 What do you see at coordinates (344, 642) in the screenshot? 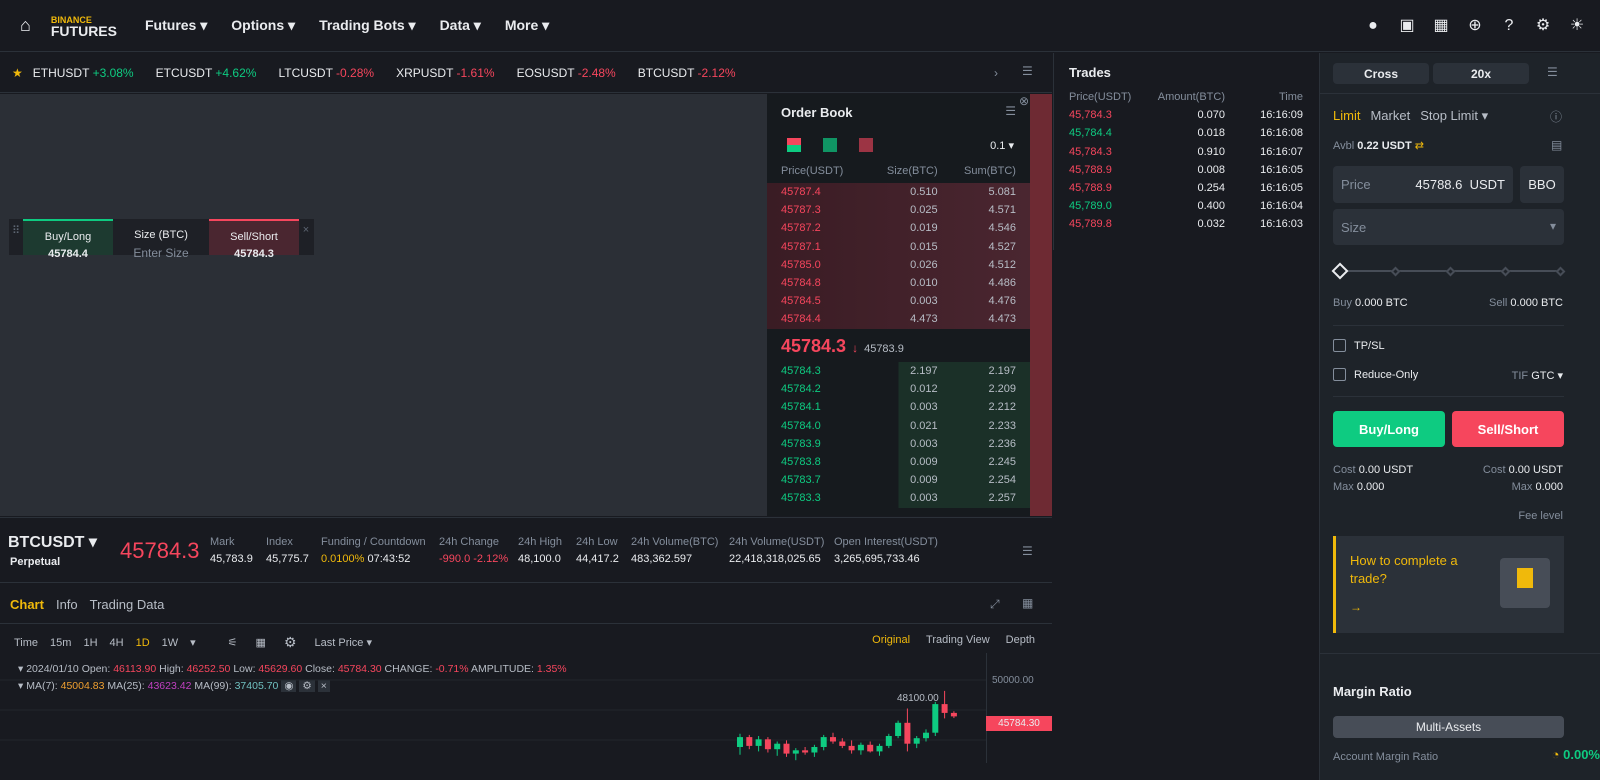
I see `price-type-select: Last Price ▾` at bounding box center [344, 642].